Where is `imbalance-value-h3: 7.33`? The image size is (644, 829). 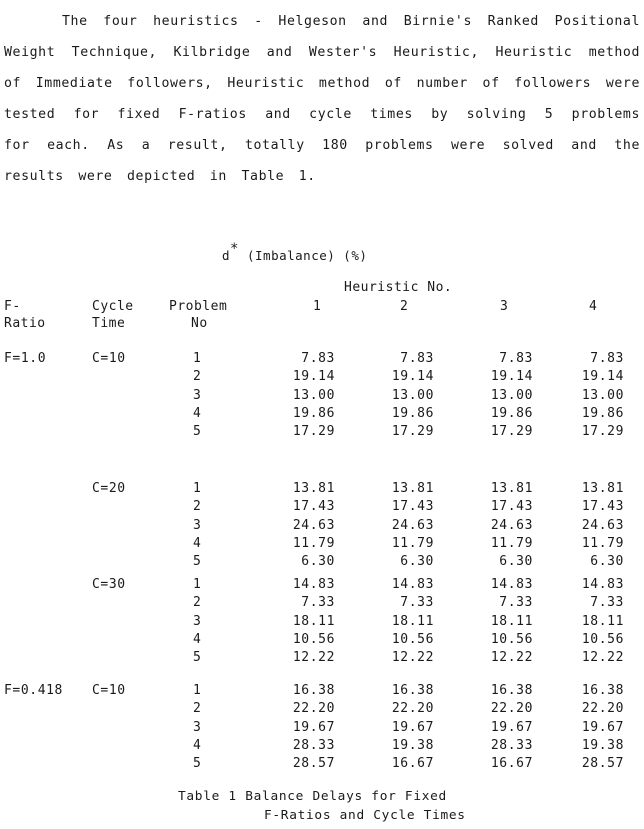 imbalance-value-h3: 7.33 is located at coordinates (516, 603).